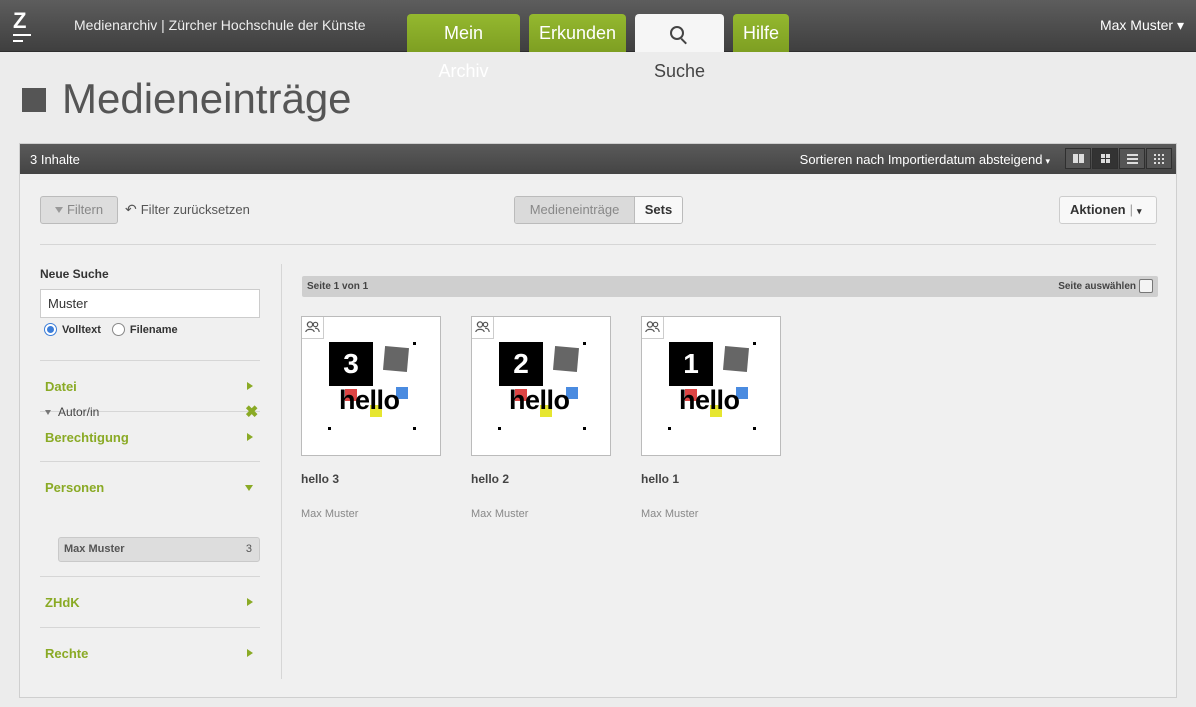 The height and width of the screenshot is (707, 1196). Describe the element at coordinates (61, 386) in the screenshot. I see `facet-label: Datei` at that location.